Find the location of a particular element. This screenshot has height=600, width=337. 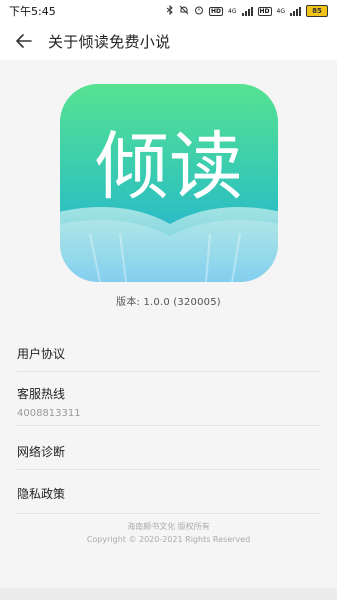

status-icons: HD 4G HD 4G 85 is located at coordinates (247, 11).